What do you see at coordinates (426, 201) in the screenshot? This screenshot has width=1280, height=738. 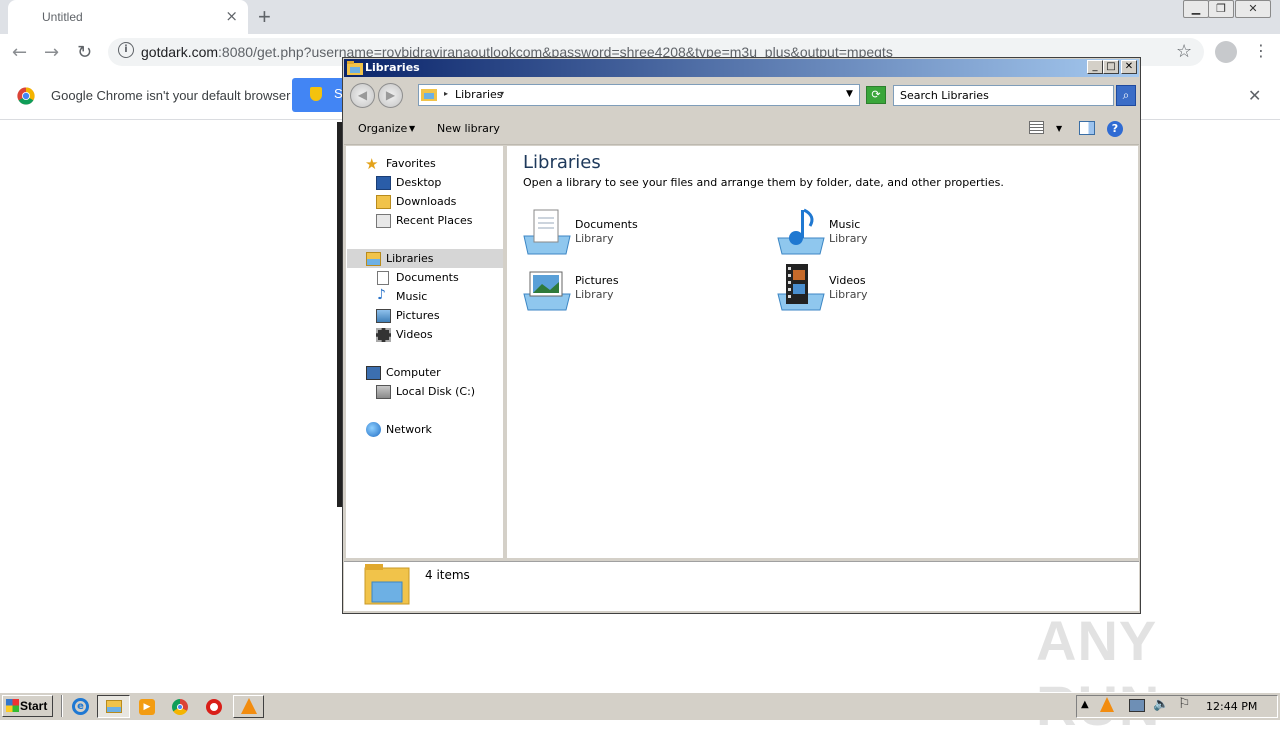 I see `nav-downloads: Downloads` at bounding box center [426, 201].